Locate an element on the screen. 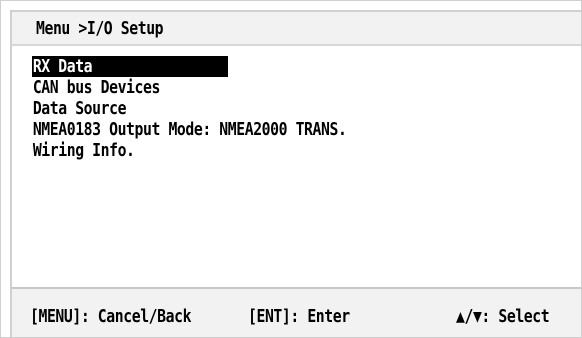  menu-item-data-source: Data Source is located at coordinates (223, 108).